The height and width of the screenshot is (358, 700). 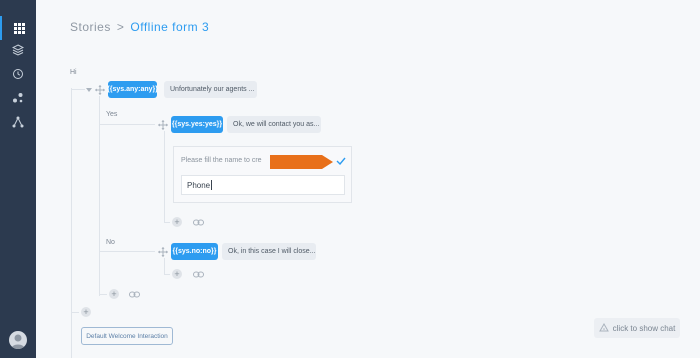 I want to click on grid-icon, so click(x=19, y=28).